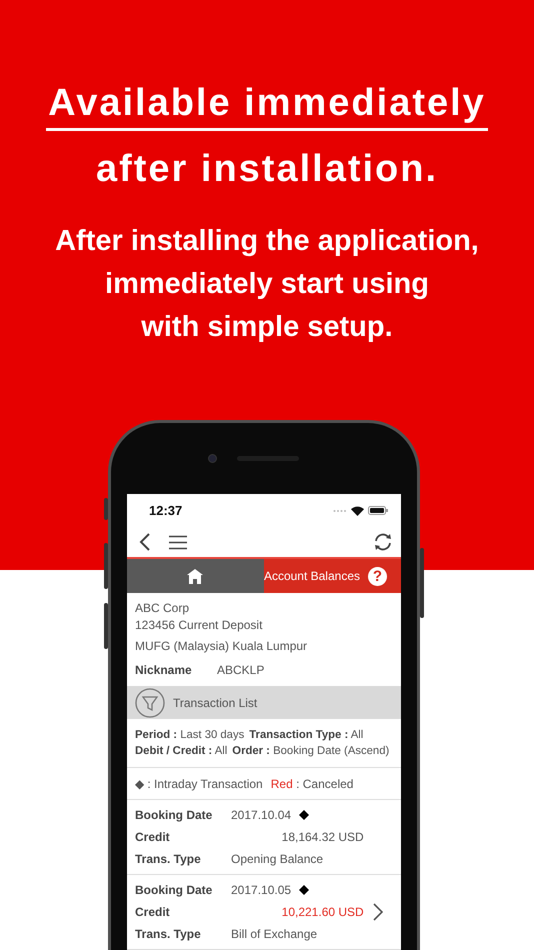  Describe the element at coordinates (221, 646) in the screenshot. I see `branch-name: MUFG (Malaysia) Kuala Lumpur` at that location.